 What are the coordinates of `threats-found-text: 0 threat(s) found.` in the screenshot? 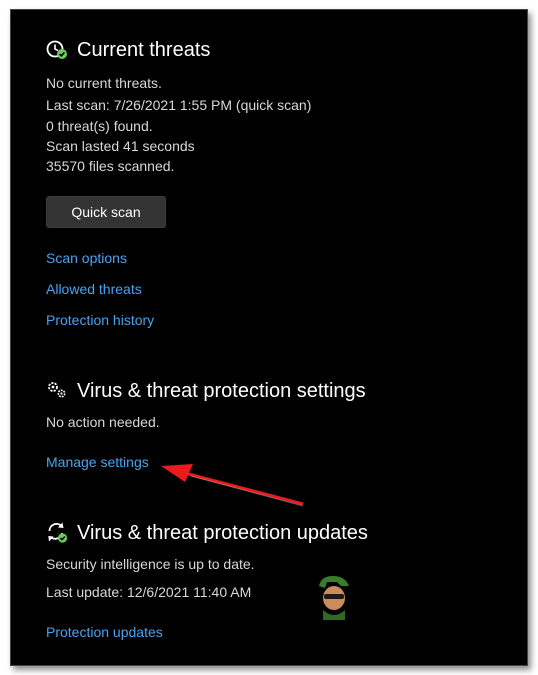 It's located at (99, 126).